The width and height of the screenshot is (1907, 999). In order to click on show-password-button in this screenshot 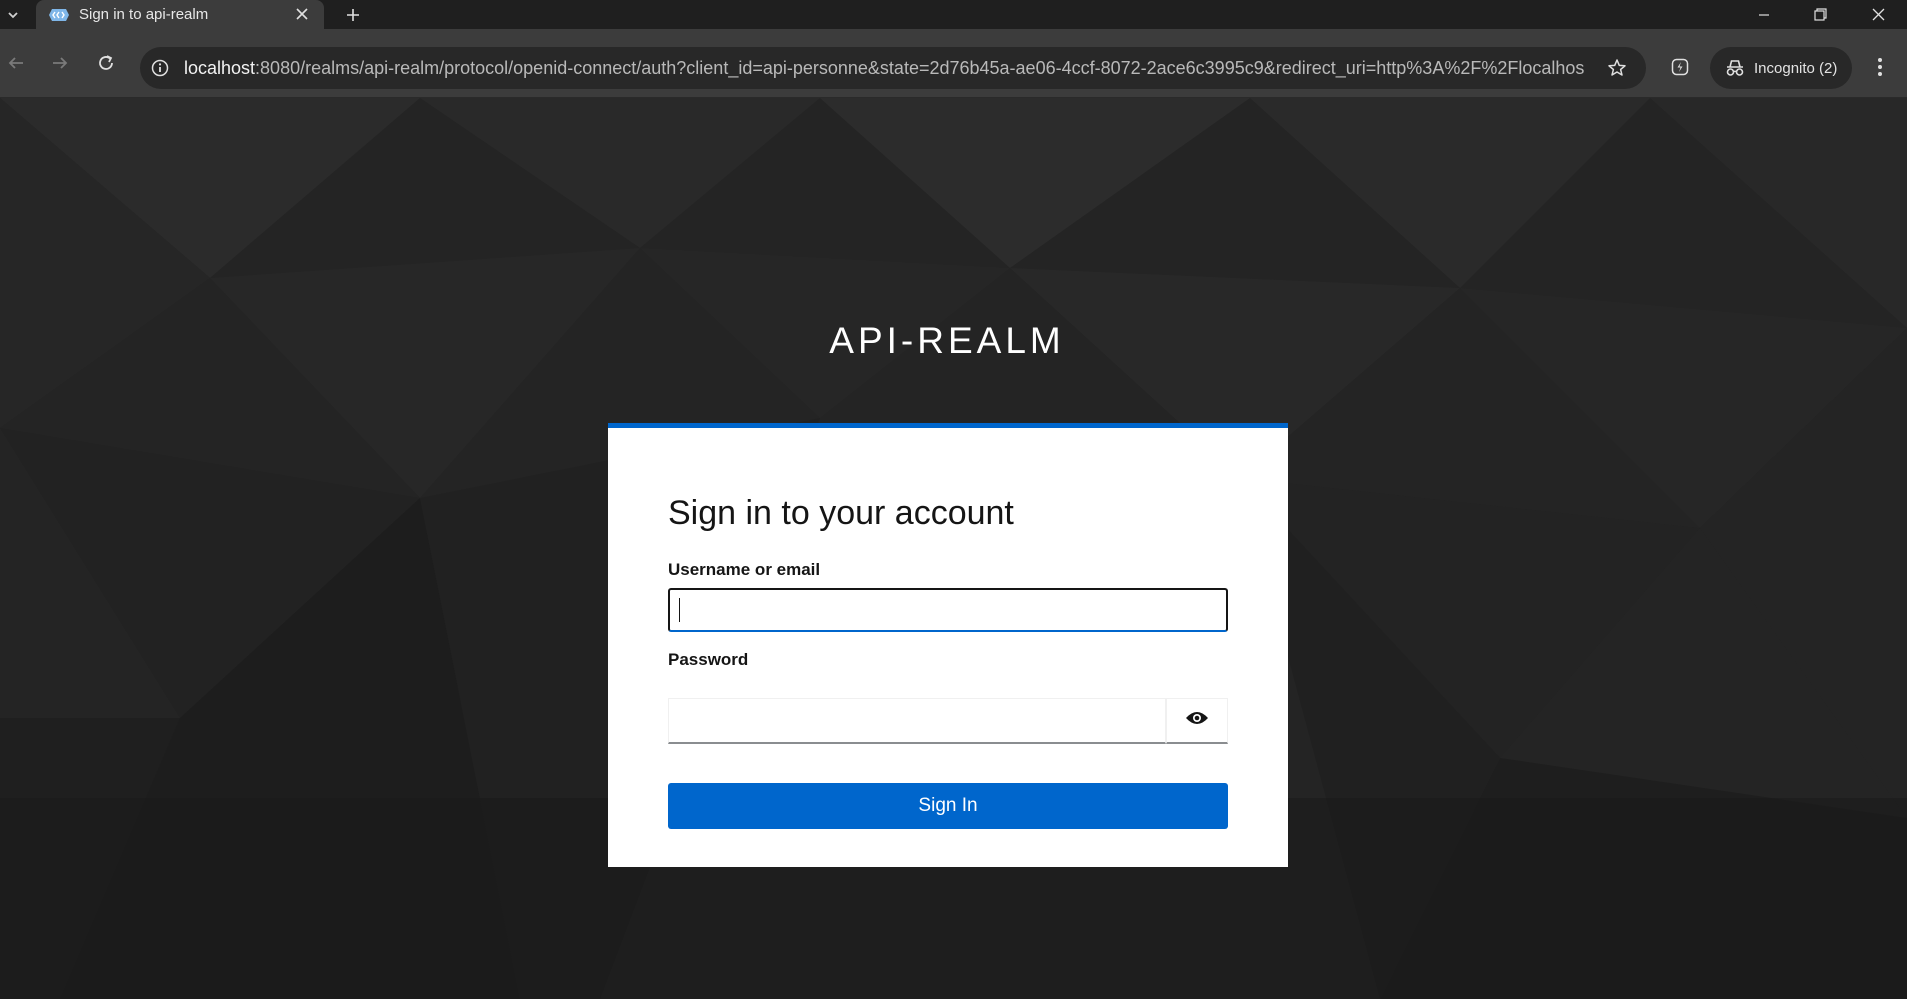, I will do `click(1197, 721)`.